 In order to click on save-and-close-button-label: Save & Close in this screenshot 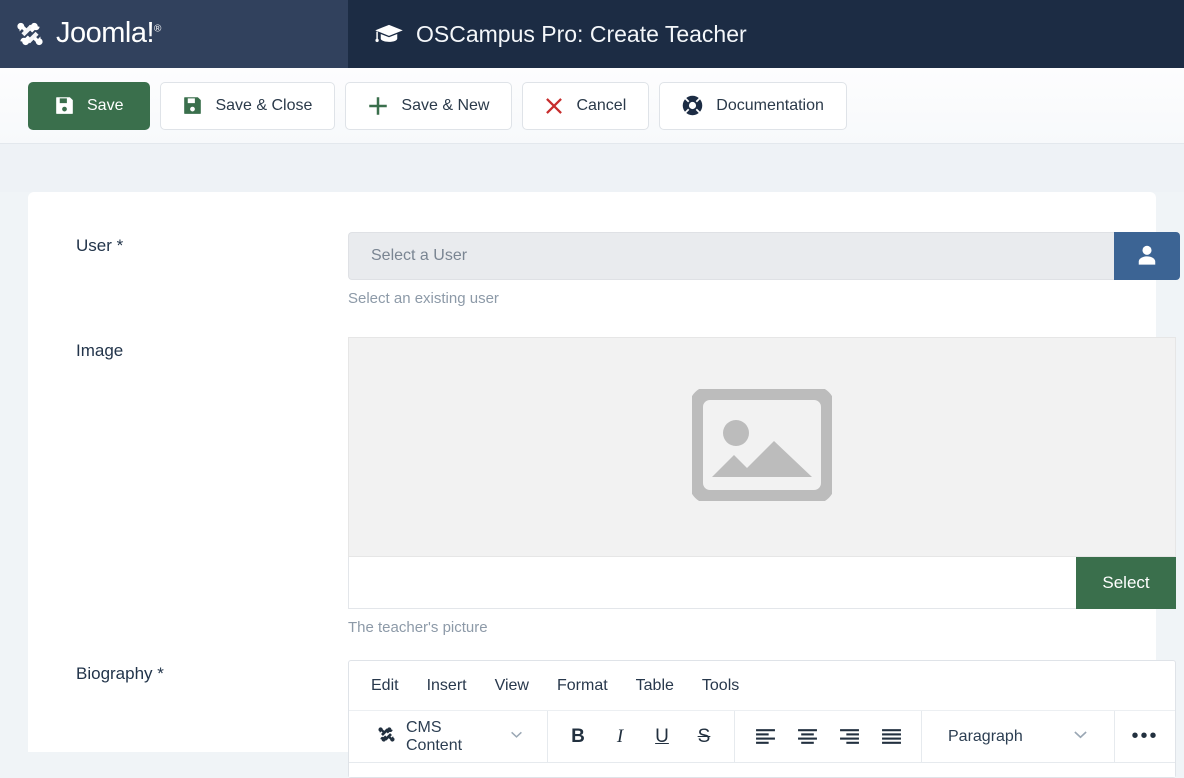, I will do `click(264, 105)`.